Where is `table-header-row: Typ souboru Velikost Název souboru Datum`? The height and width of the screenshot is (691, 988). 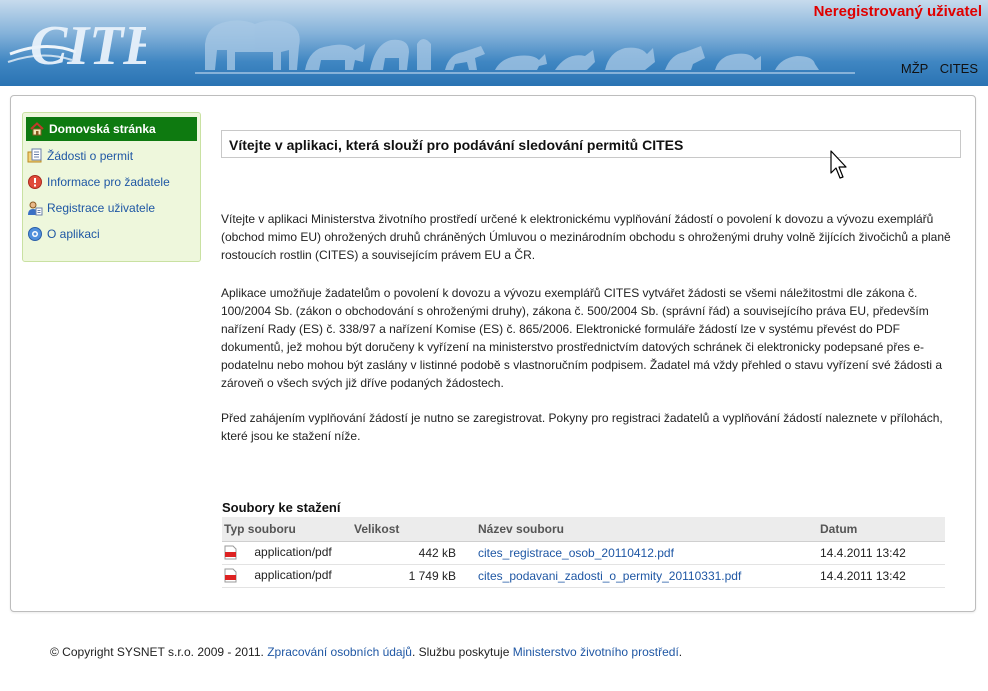 table-header-row: Typ souboru Velikost Název souboru Datum is located at coordinates (583, 529).